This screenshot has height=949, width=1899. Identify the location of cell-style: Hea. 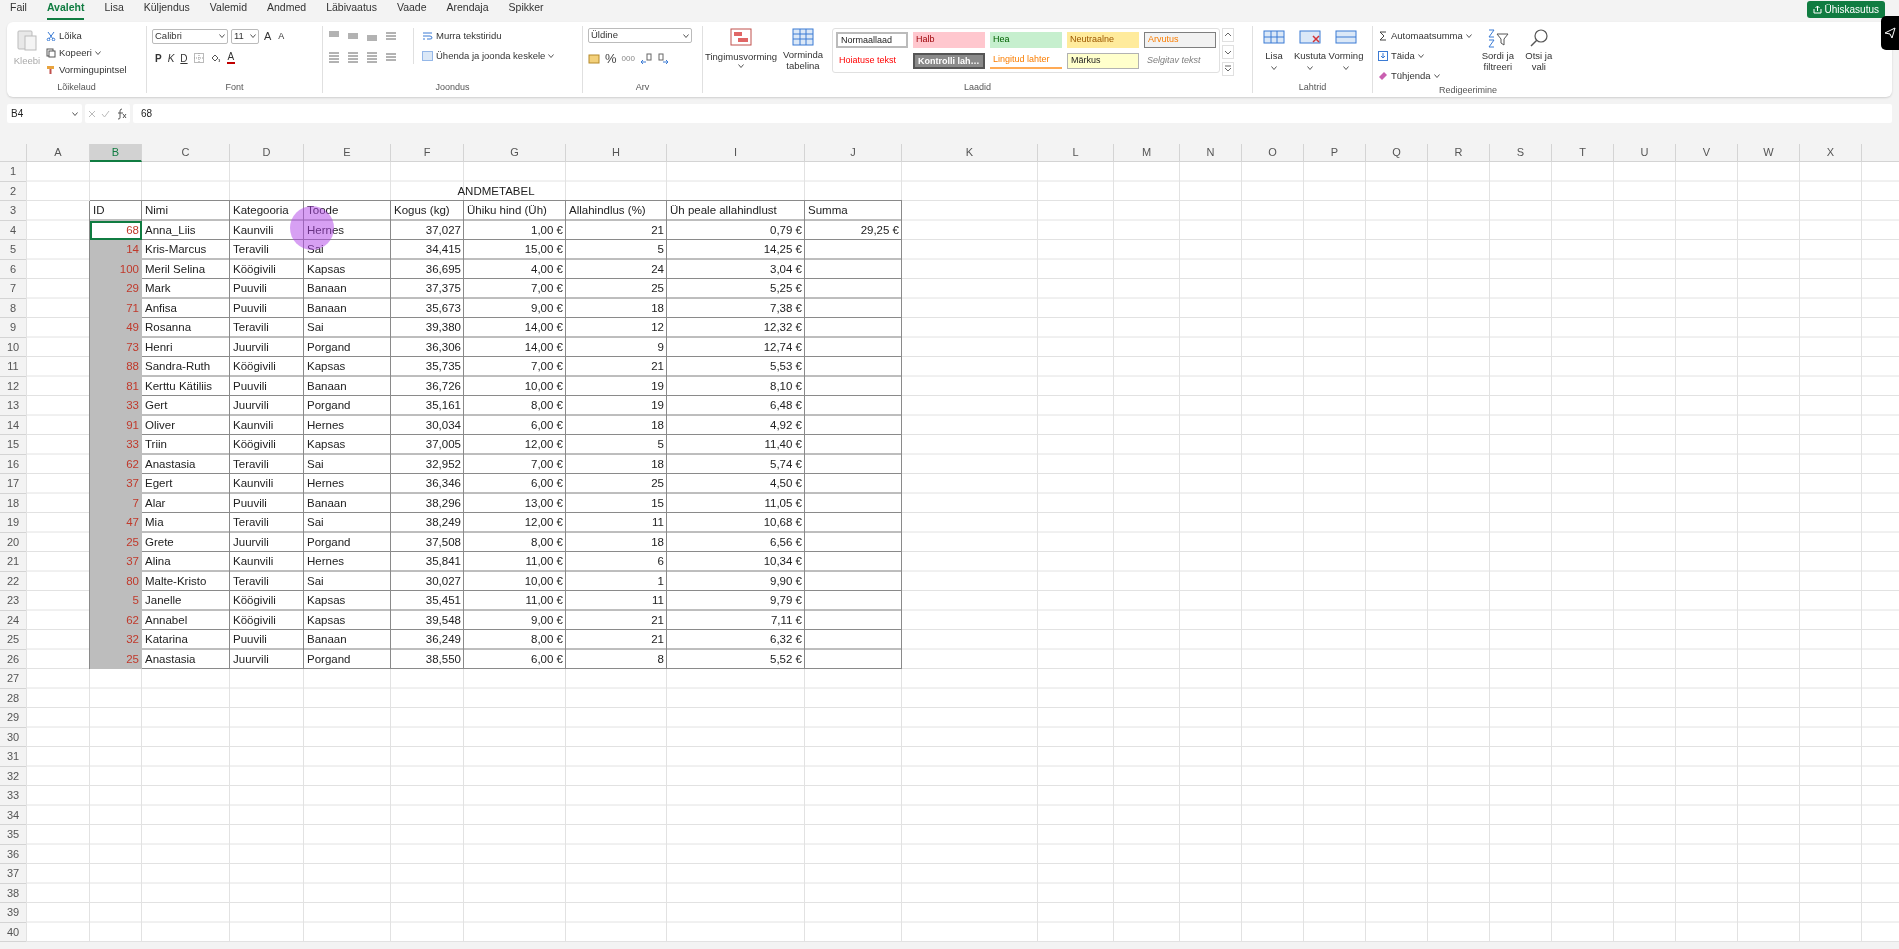
(1026, 40).